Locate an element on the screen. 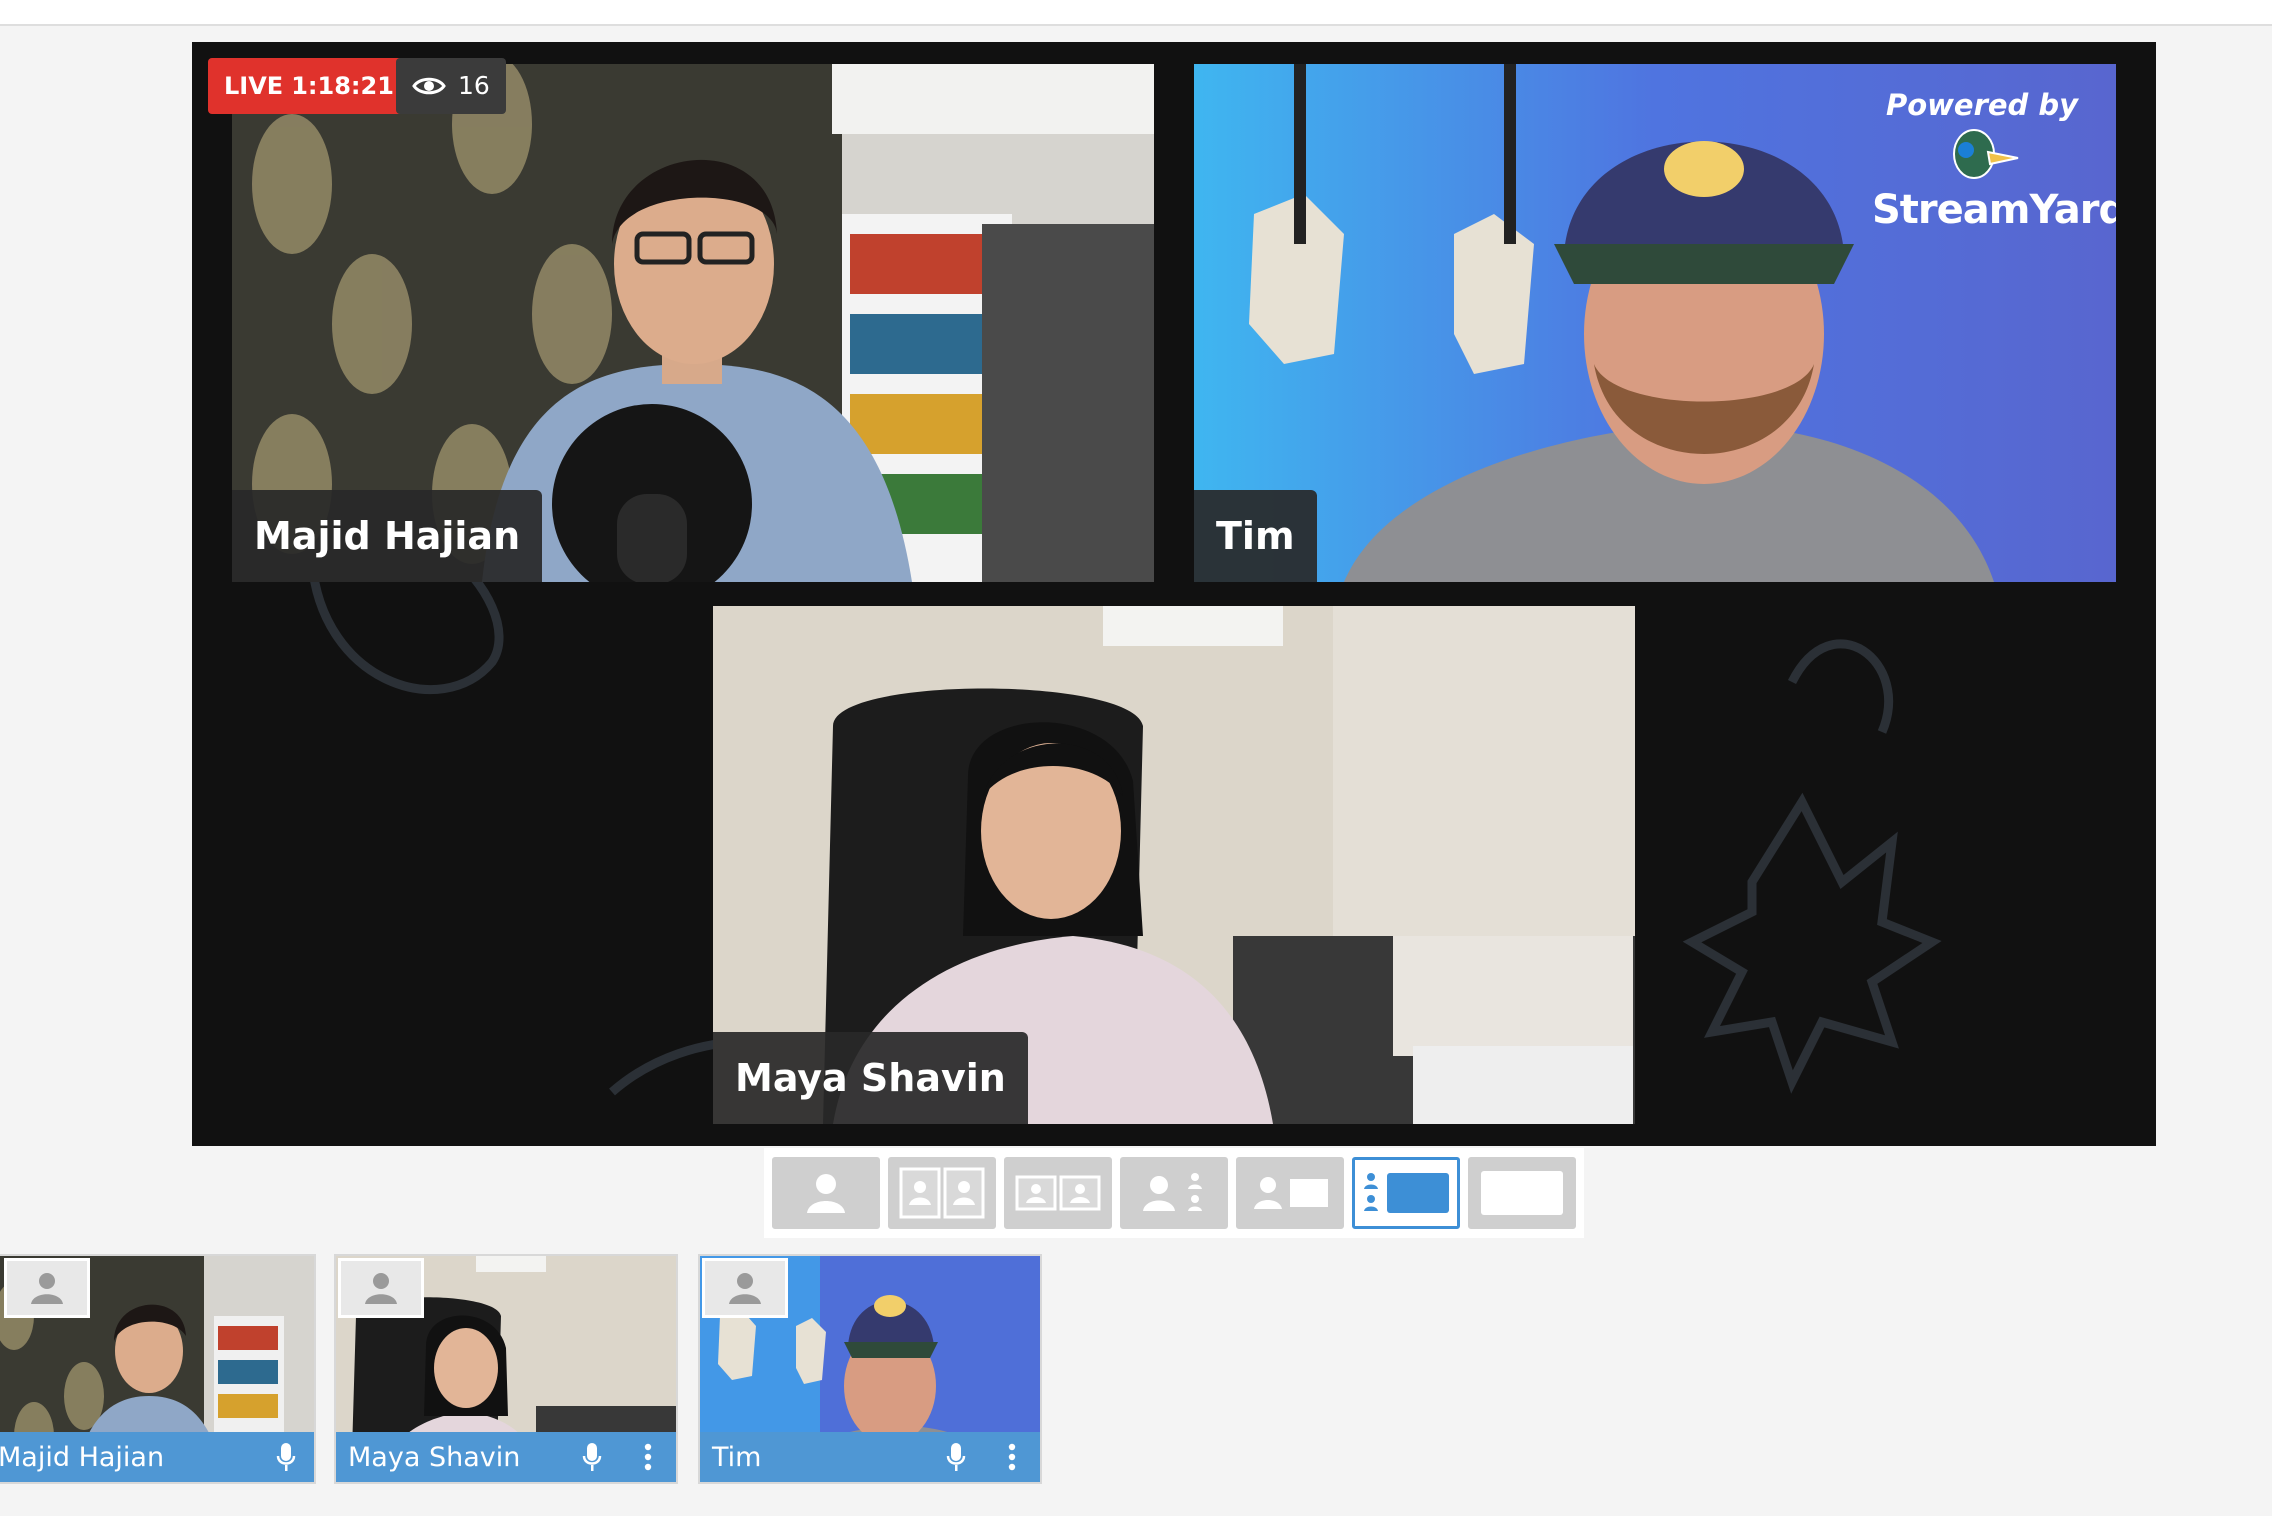  viewer-count-badge: 16 is located at coordinates (451, 86).